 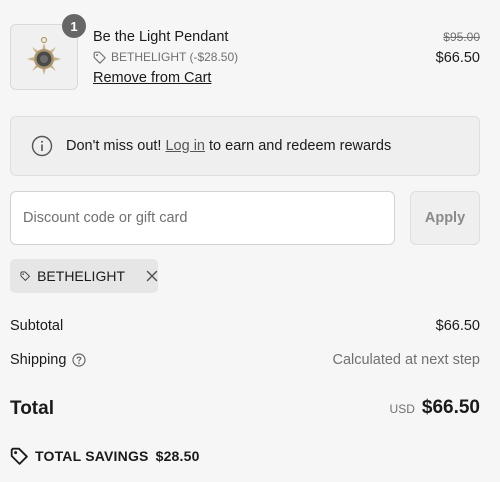 What do you see at coordinates (177, 456) in the screenshot?
I see `savings-value: $28.50` at bounding box center [177, 456].